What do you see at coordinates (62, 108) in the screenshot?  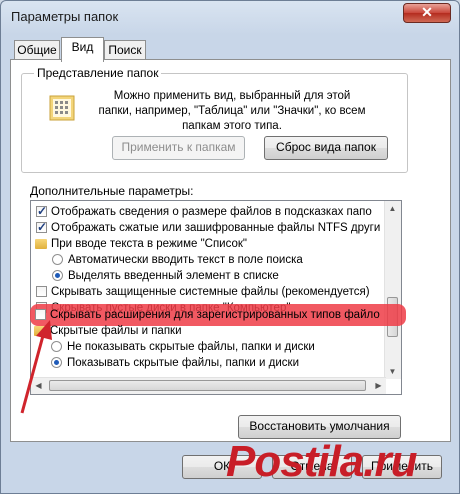 I see `folder-view-icon` at bounding box center [62, 108].